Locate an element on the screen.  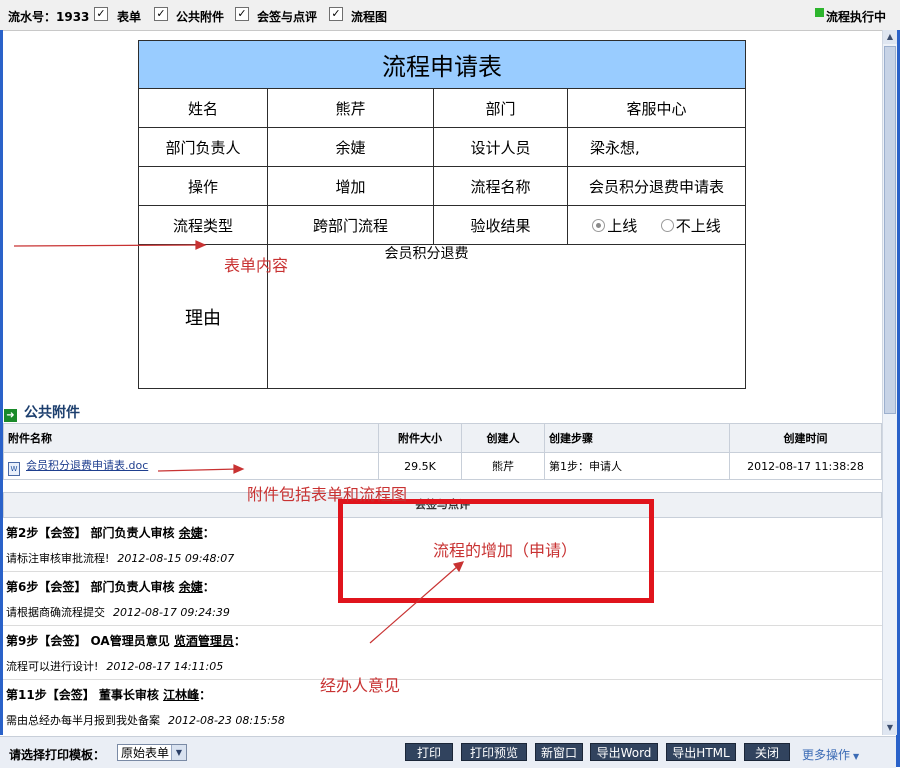
print-template-select: 原始表单 ▼ is located at coordinates (152, 752).